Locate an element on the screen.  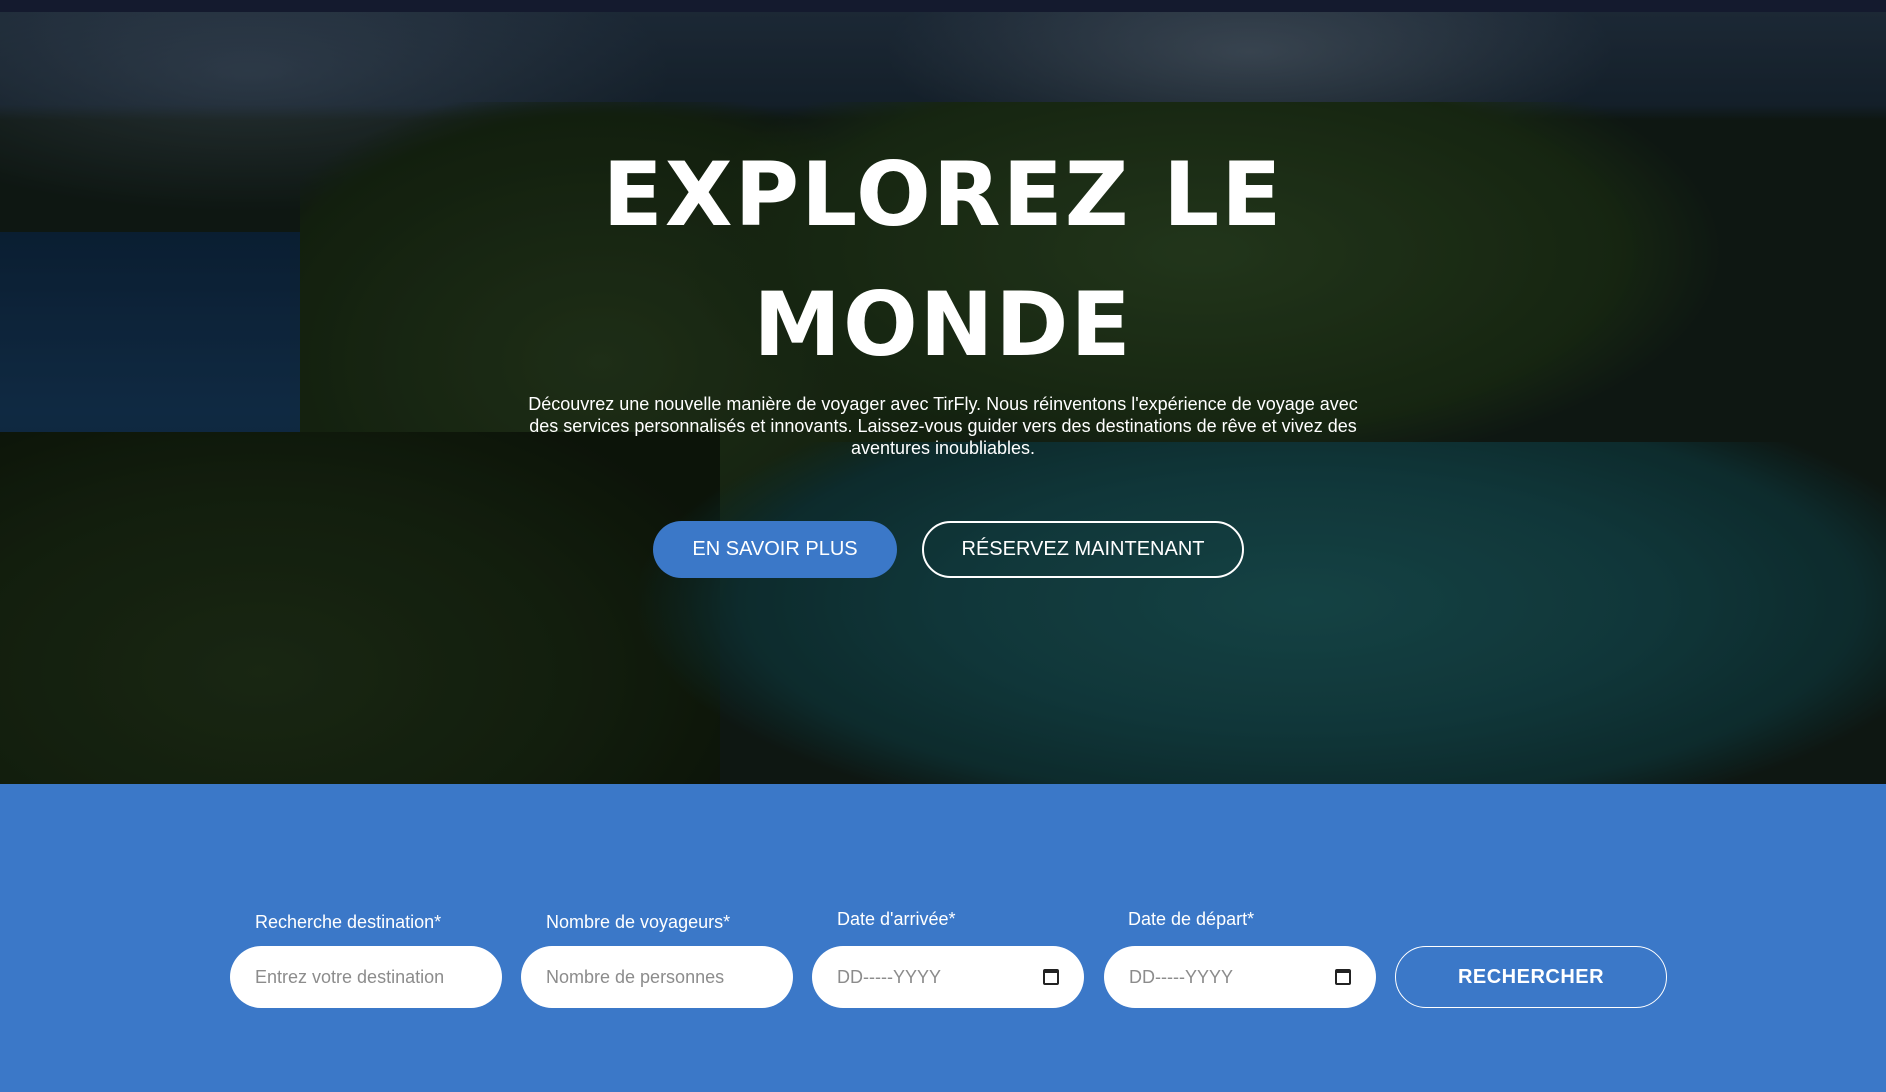
travelers-label: Nombre de voyageurs* is located at coordinates (638, 922).